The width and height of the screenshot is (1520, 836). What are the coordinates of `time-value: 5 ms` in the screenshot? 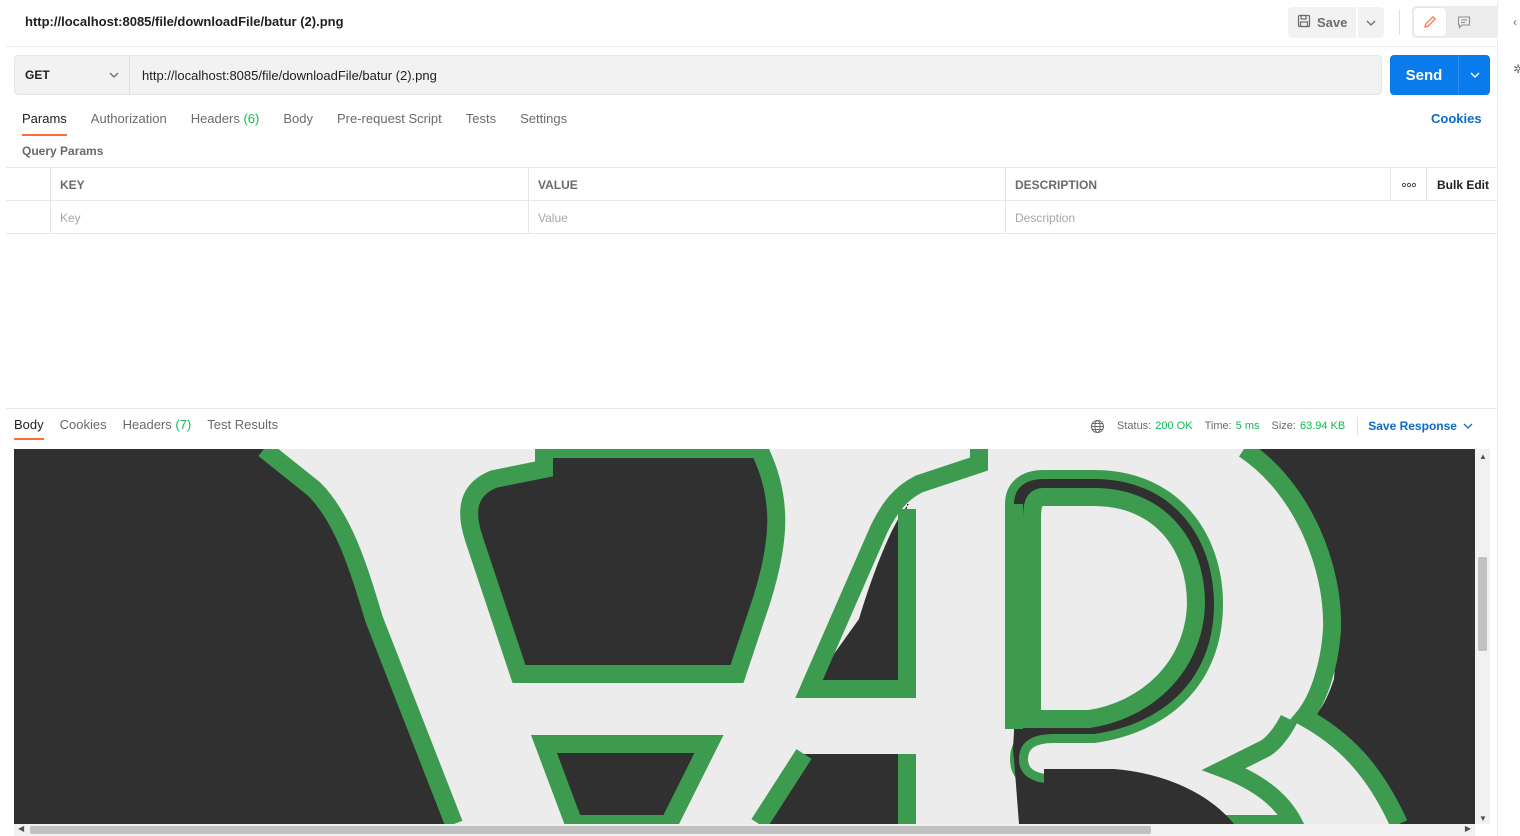 It's located at (1247, 426).